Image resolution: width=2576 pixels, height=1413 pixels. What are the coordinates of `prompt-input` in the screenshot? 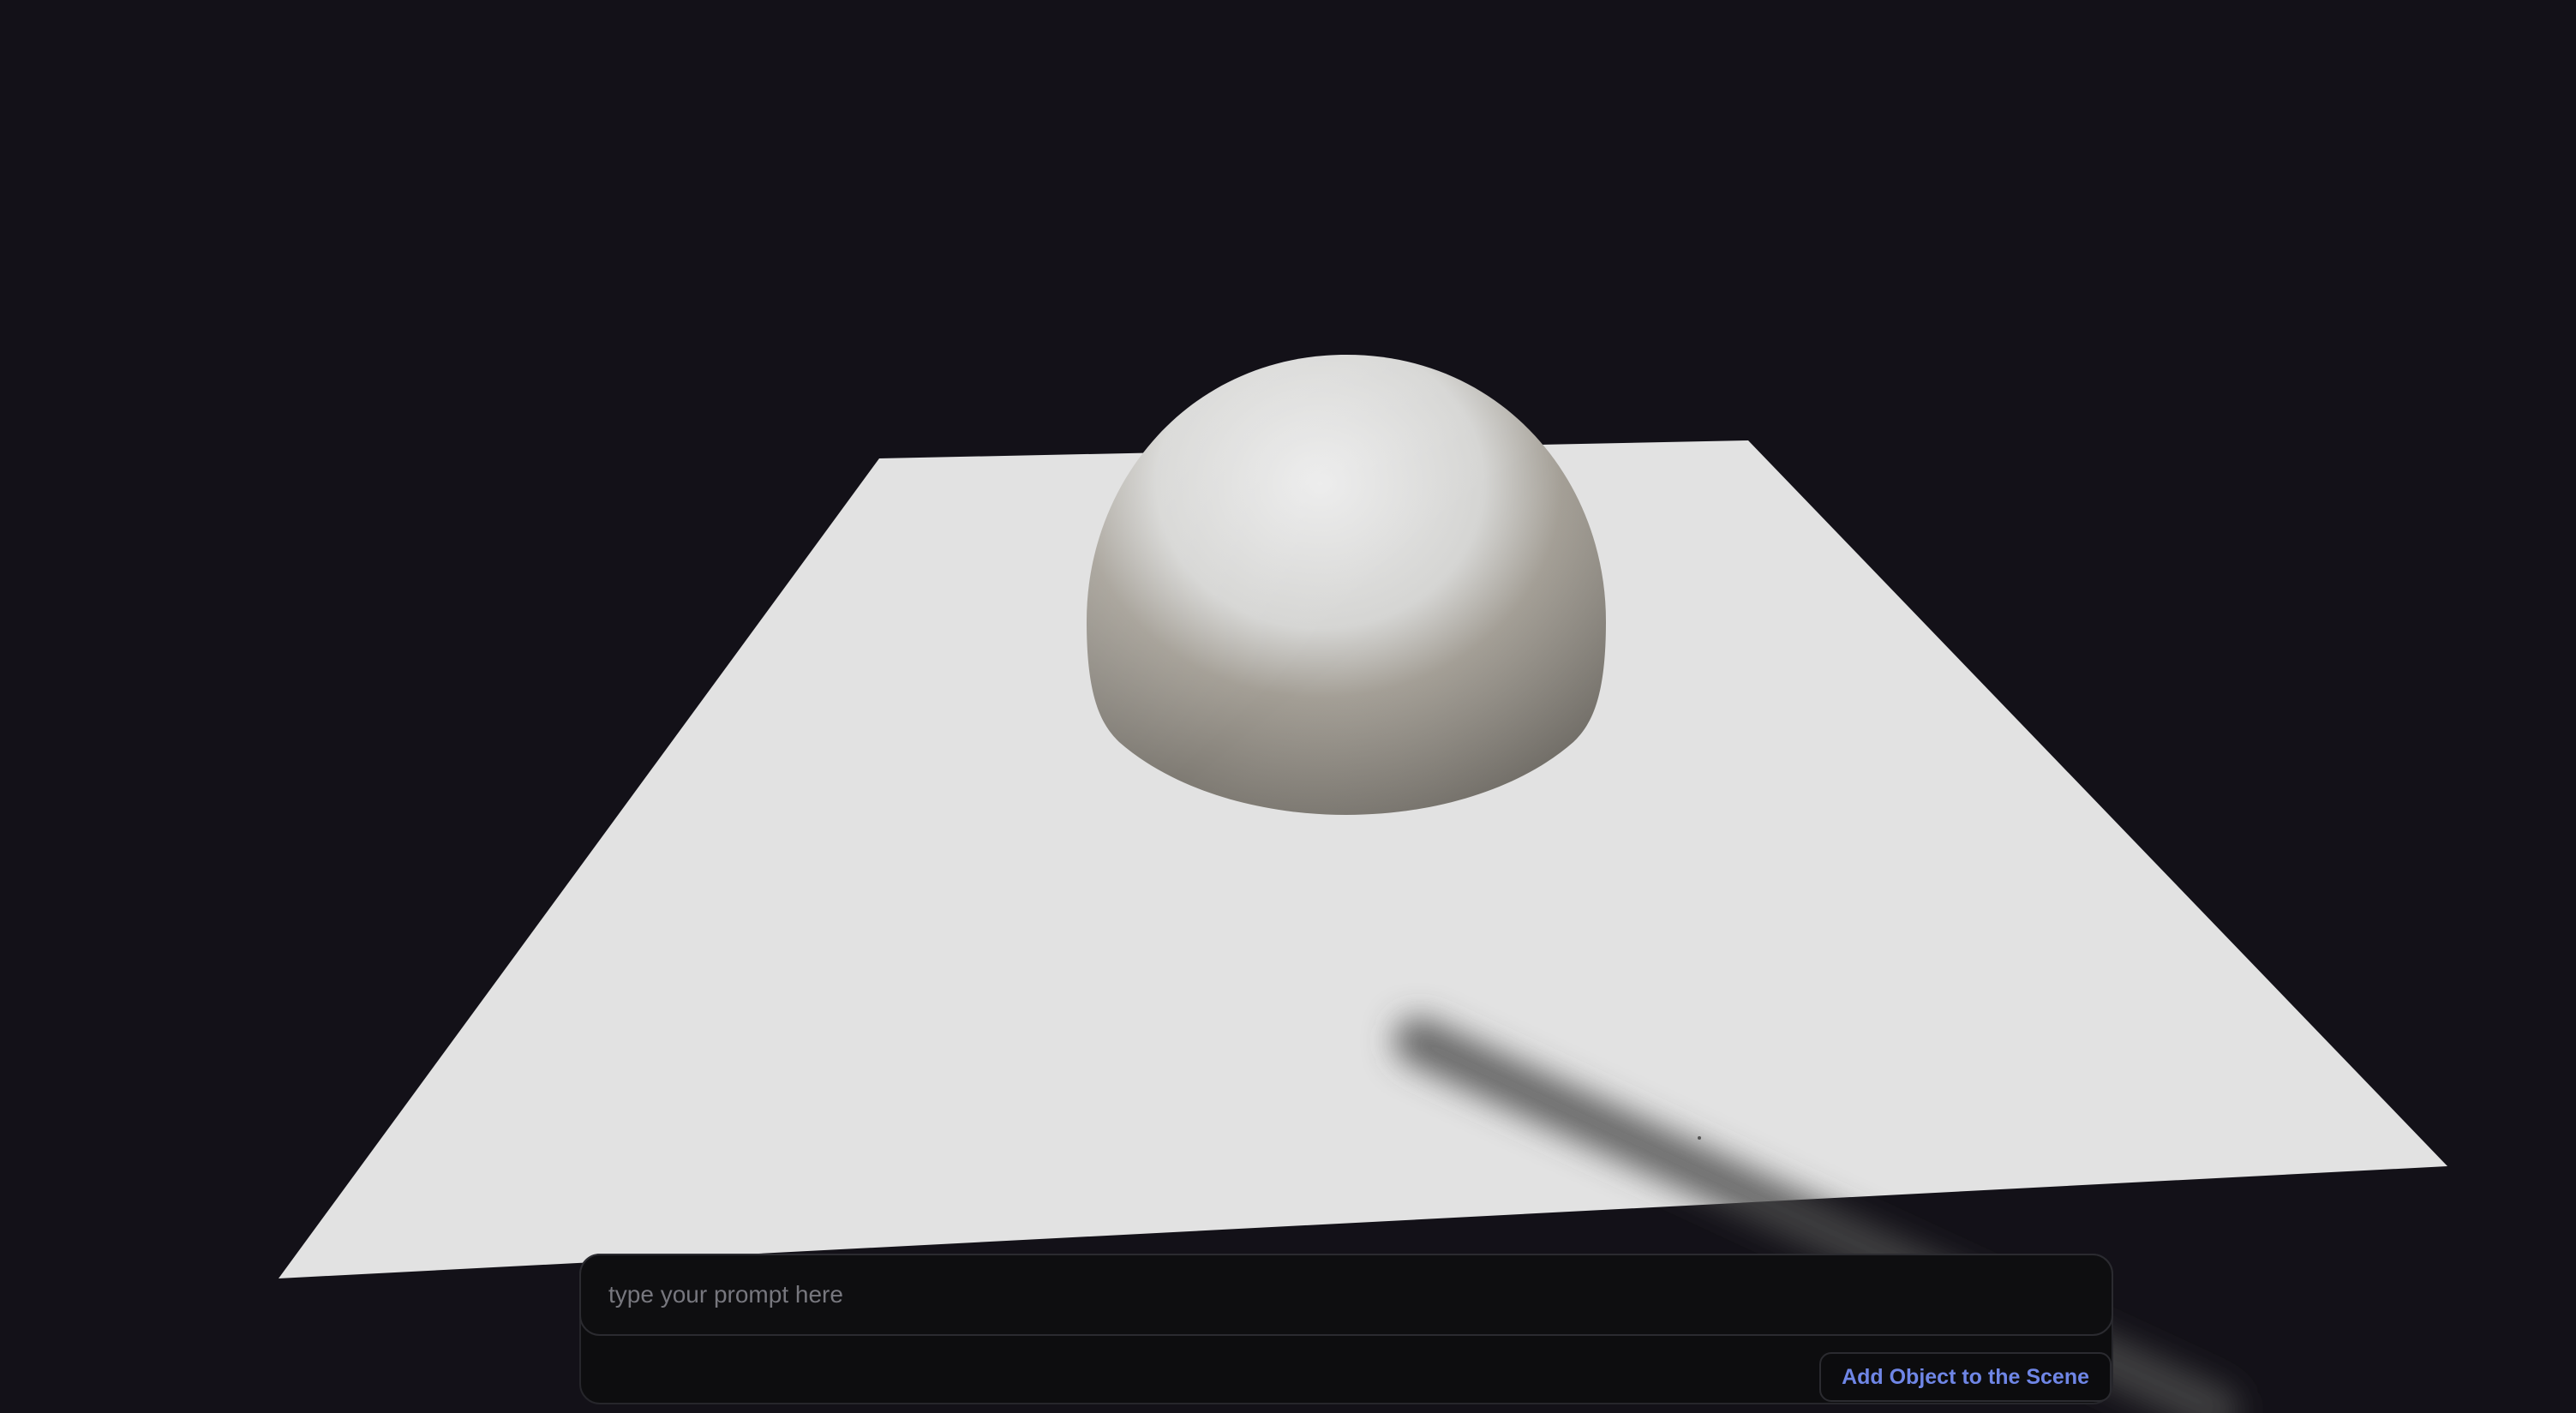 It's located at (1346, 1295).